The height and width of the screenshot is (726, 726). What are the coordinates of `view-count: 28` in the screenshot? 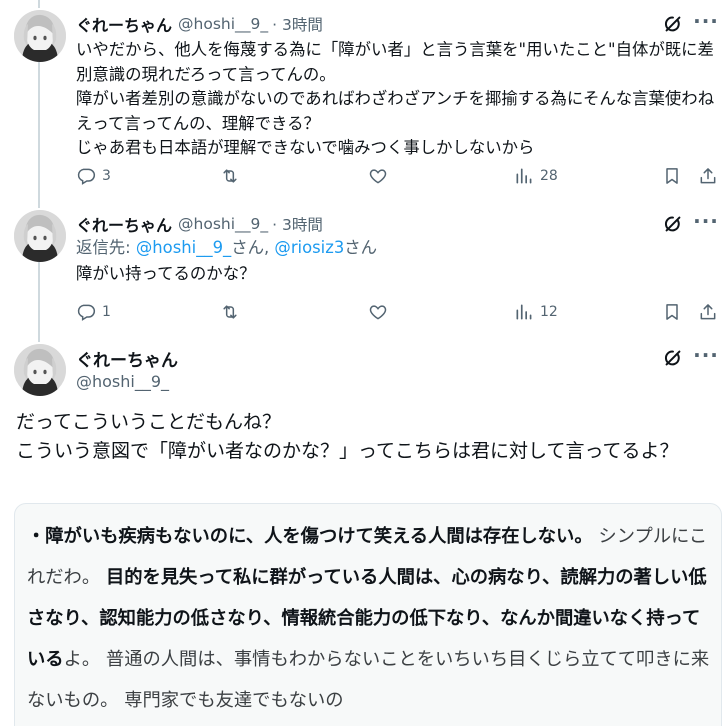 It's located at (549, 176).